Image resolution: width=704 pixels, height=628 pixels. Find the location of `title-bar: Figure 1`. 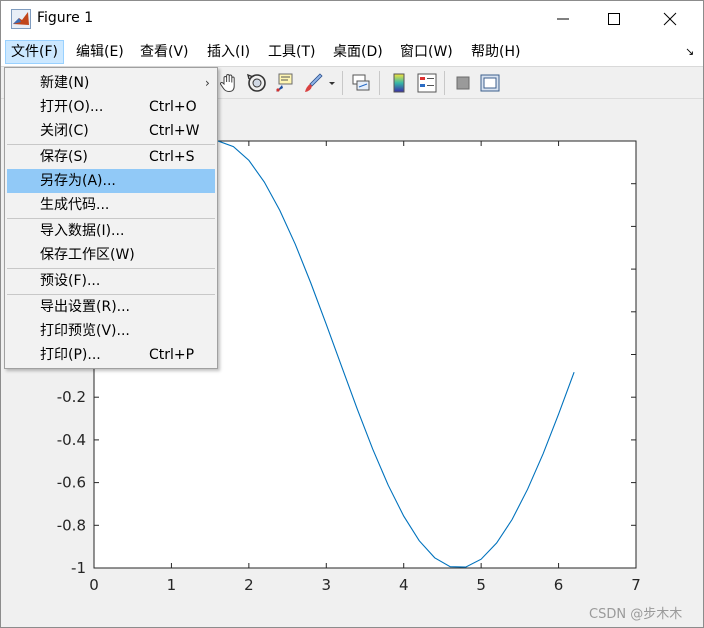

title-bar: Figure 1 is located at coordinates (352, 19).